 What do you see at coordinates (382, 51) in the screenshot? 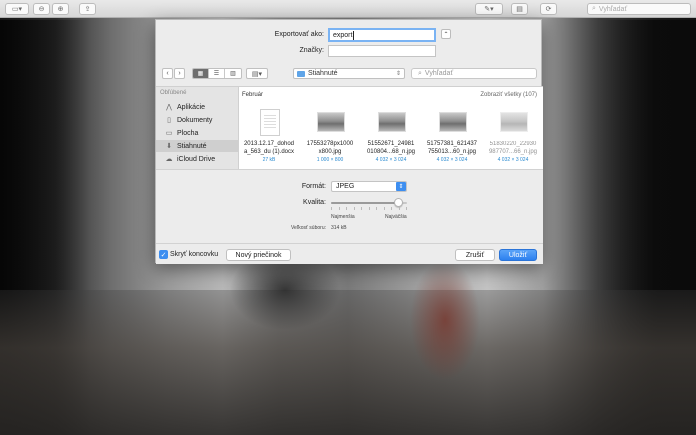
I see `tags-input` at bounding box center [382, 51].